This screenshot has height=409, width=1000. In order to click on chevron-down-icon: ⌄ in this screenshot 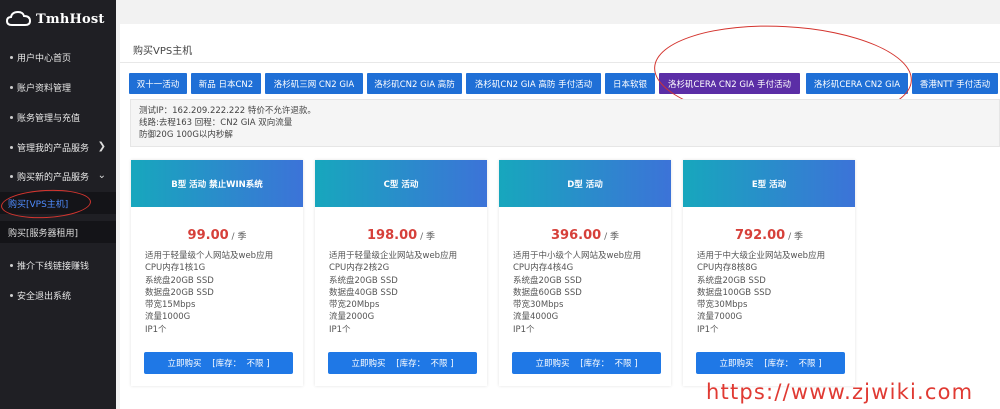, I will do `click(101, 175)`.